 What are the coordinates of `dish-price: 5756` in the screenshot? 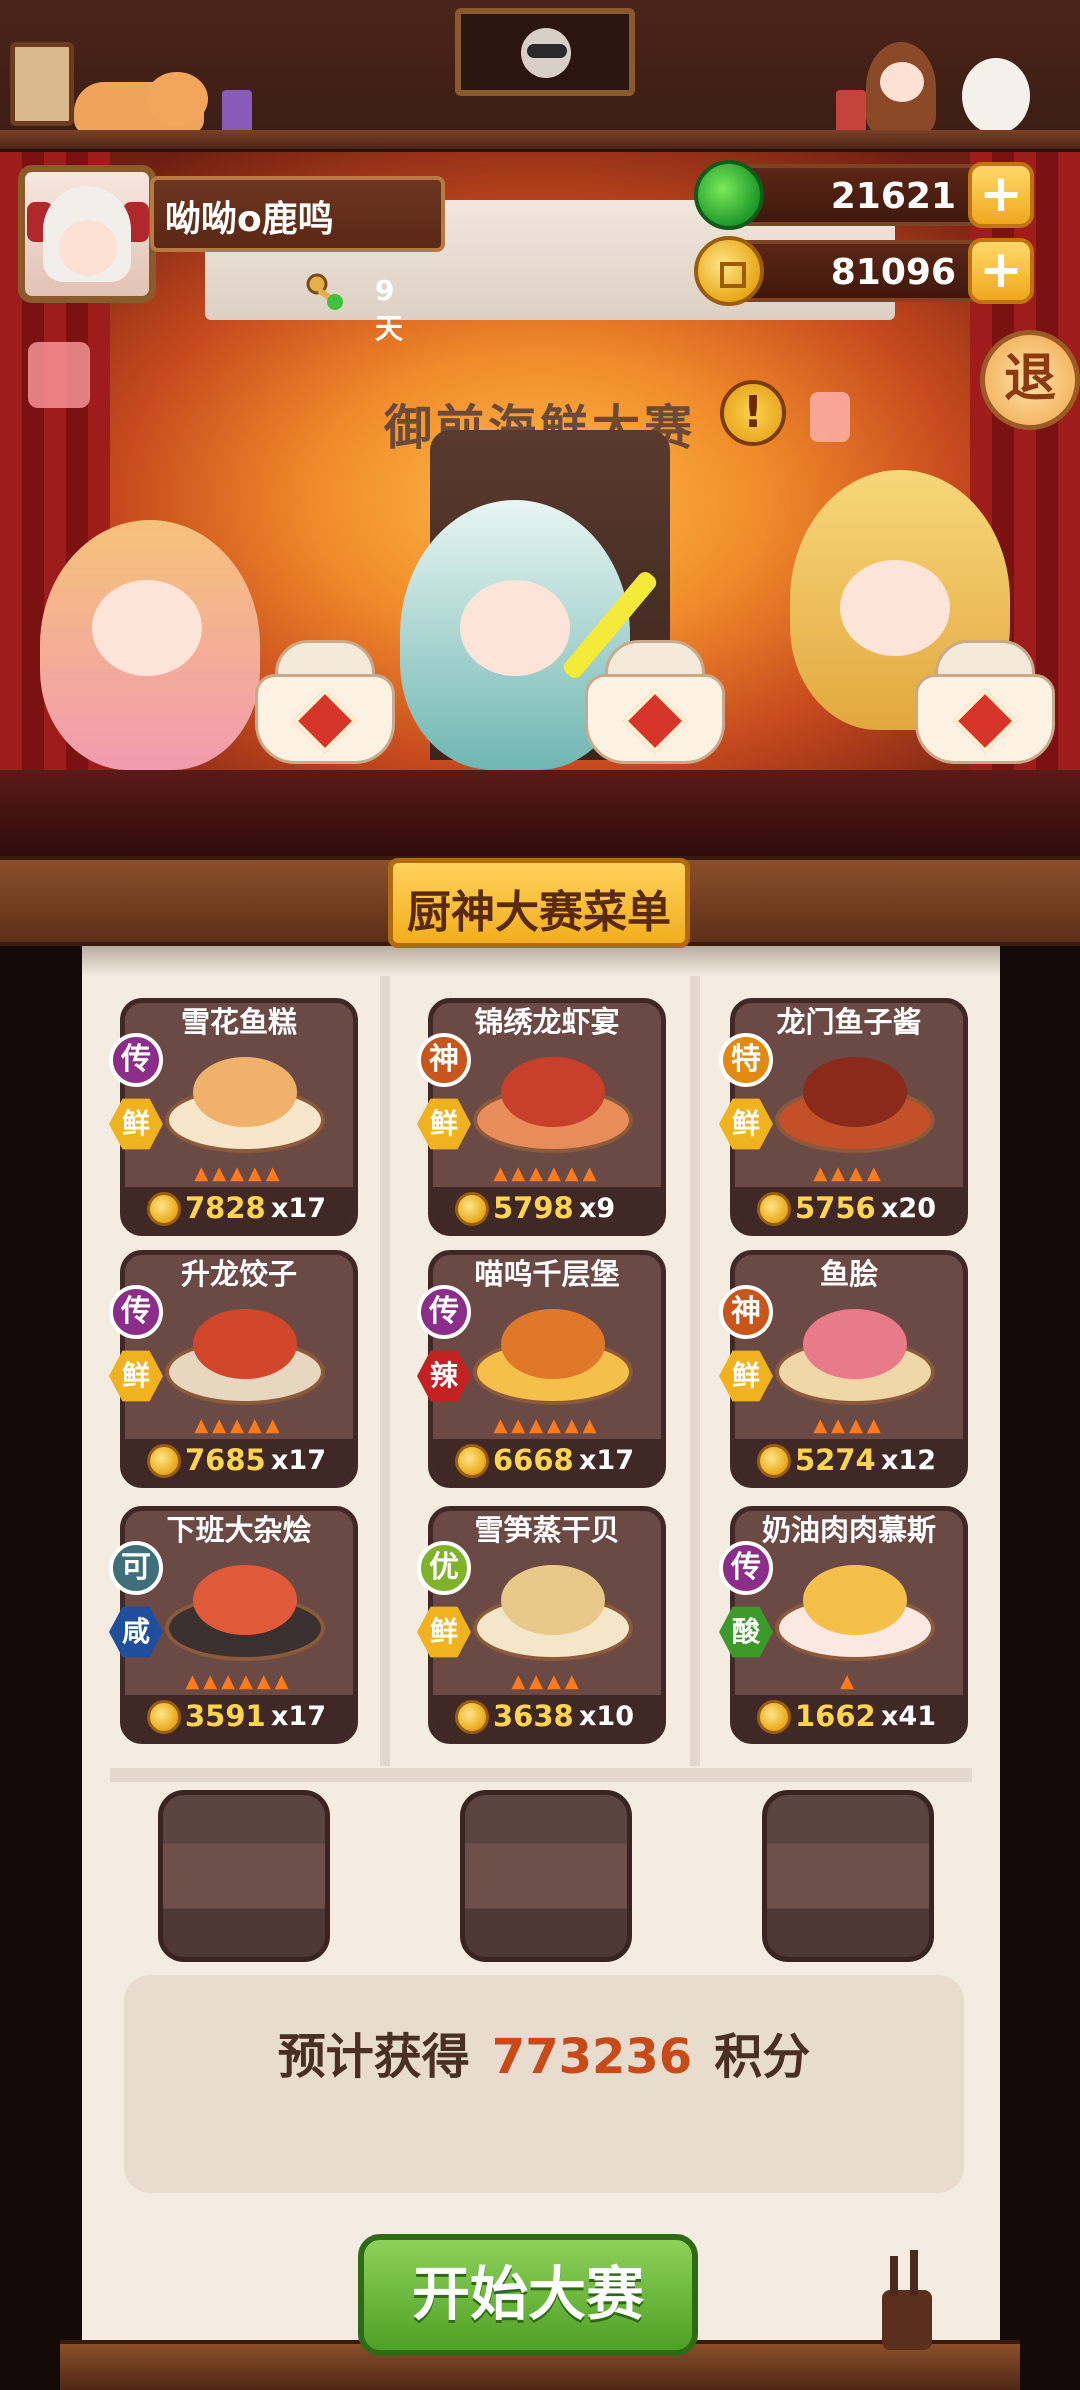 It's located at (835, 1208).